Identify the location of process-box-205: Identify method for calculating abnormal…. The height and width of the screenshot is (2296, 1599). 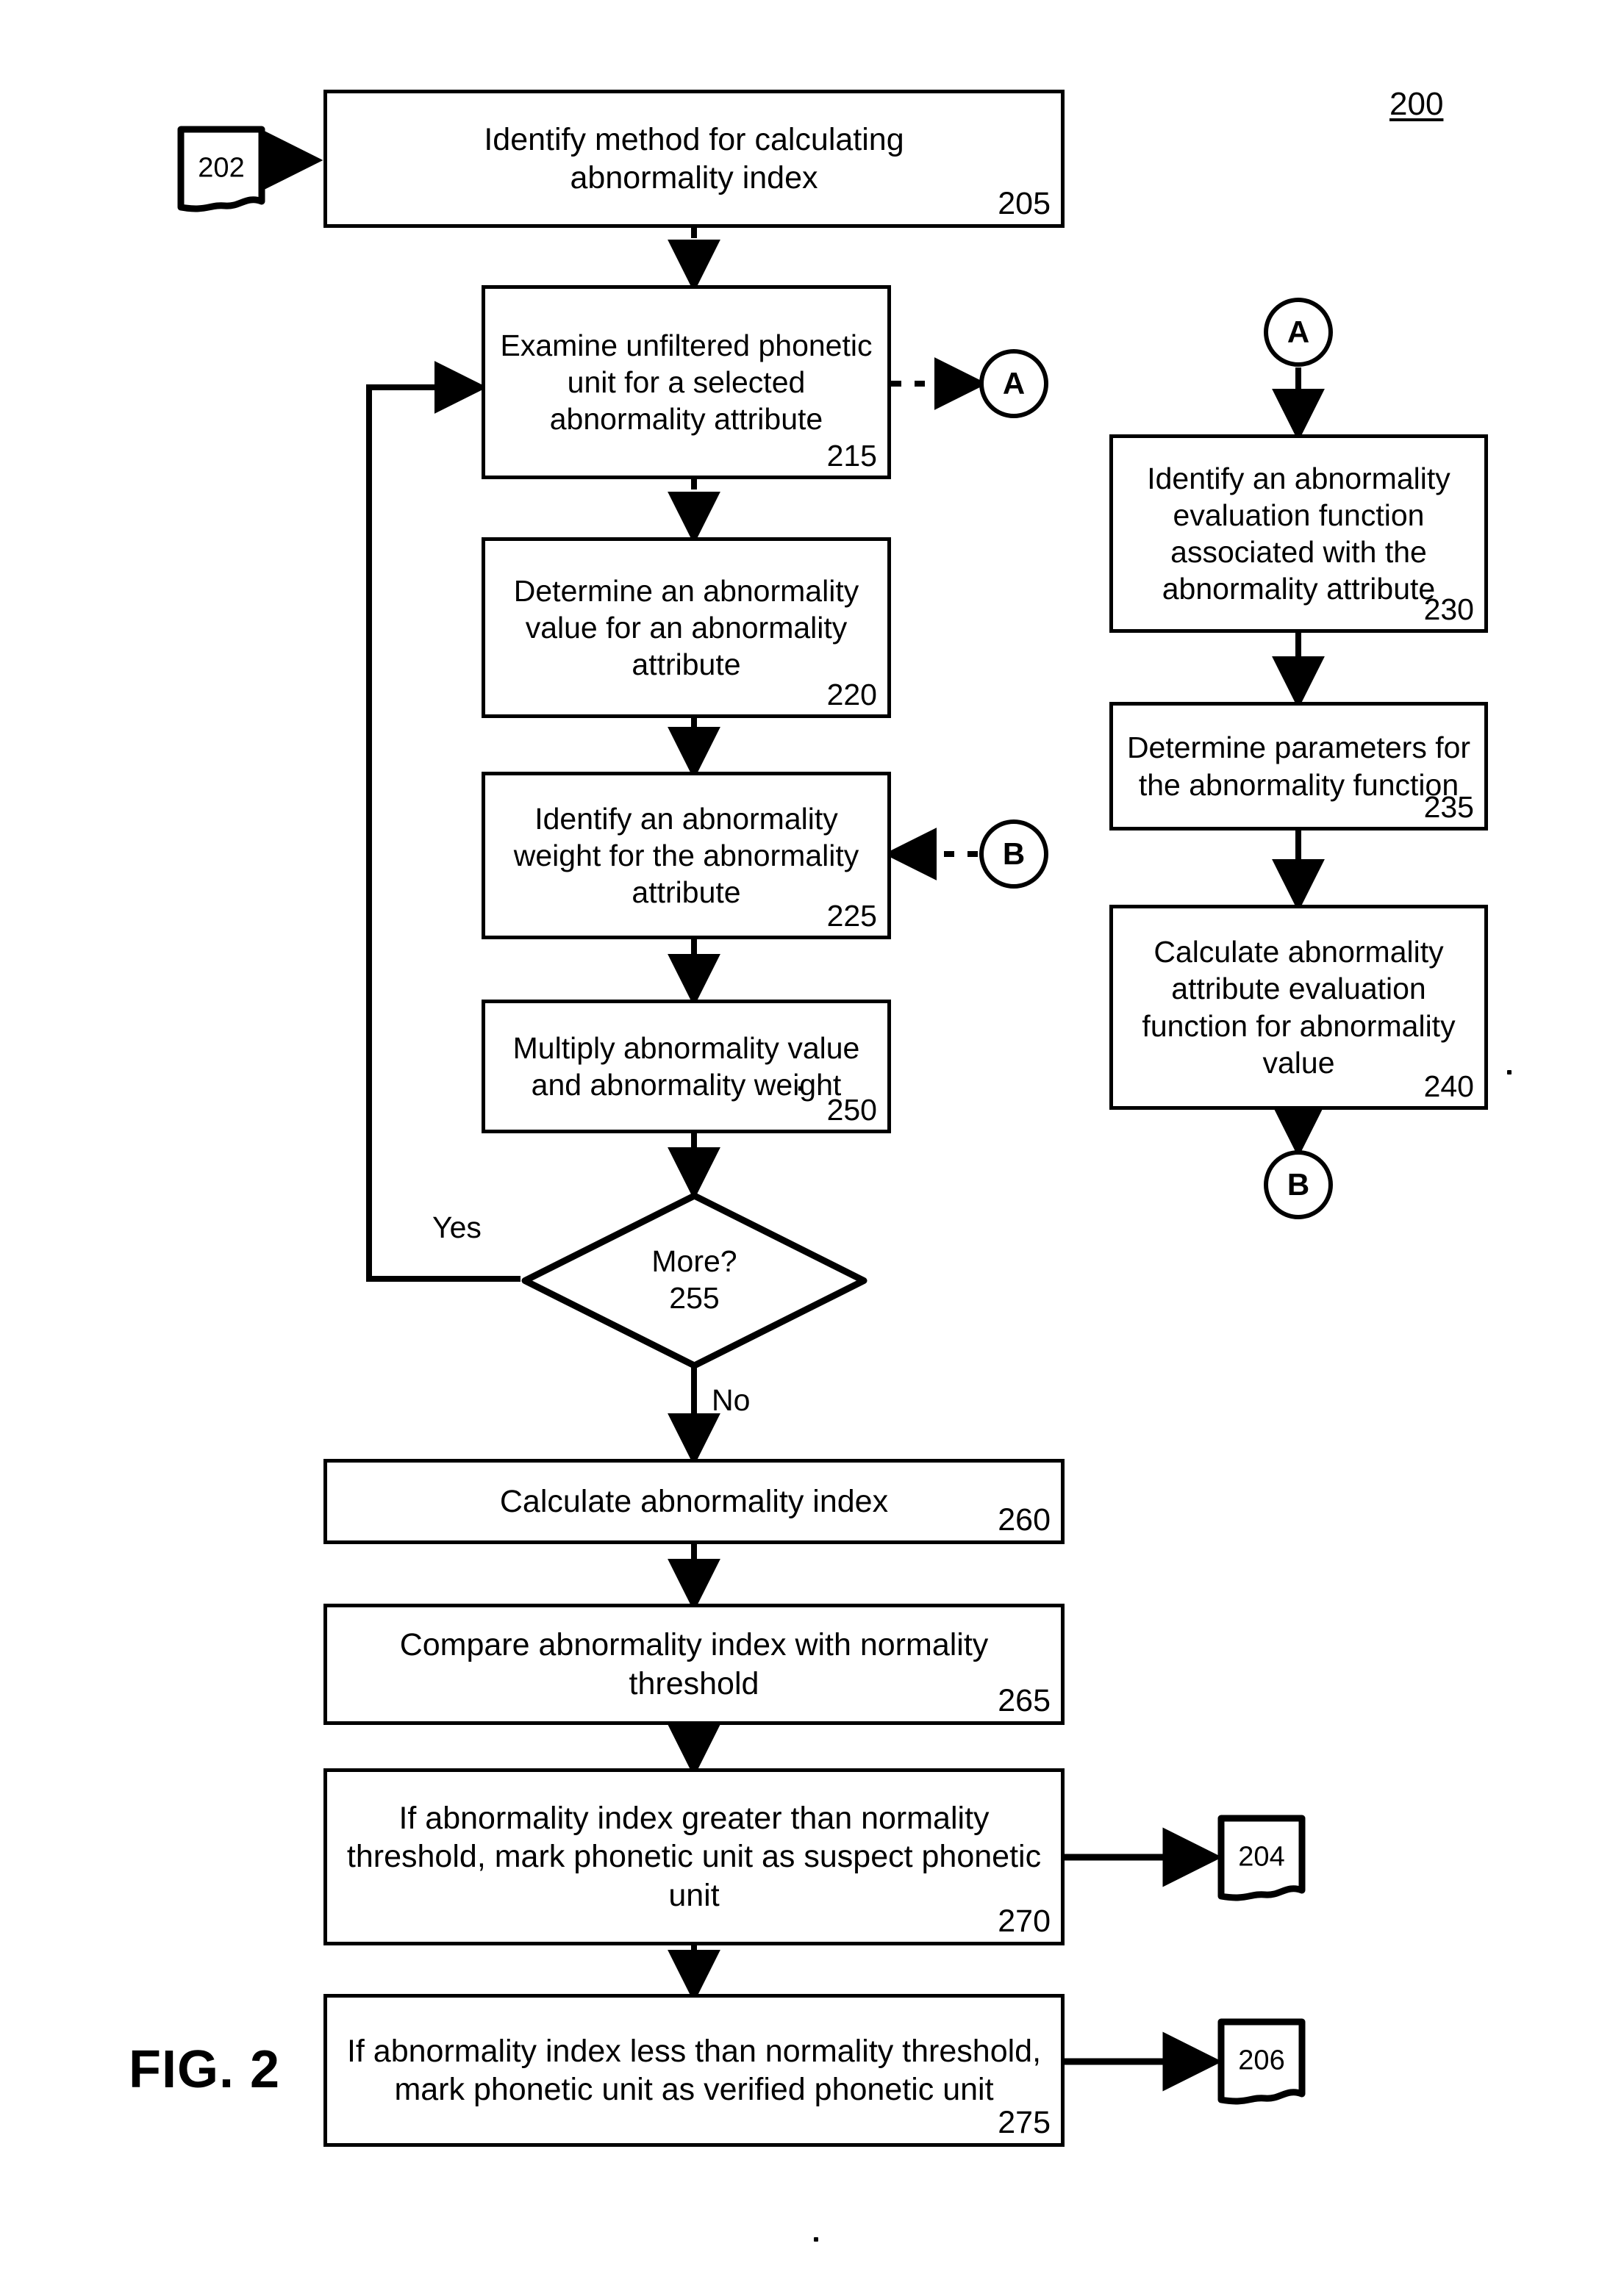
(694, 159).